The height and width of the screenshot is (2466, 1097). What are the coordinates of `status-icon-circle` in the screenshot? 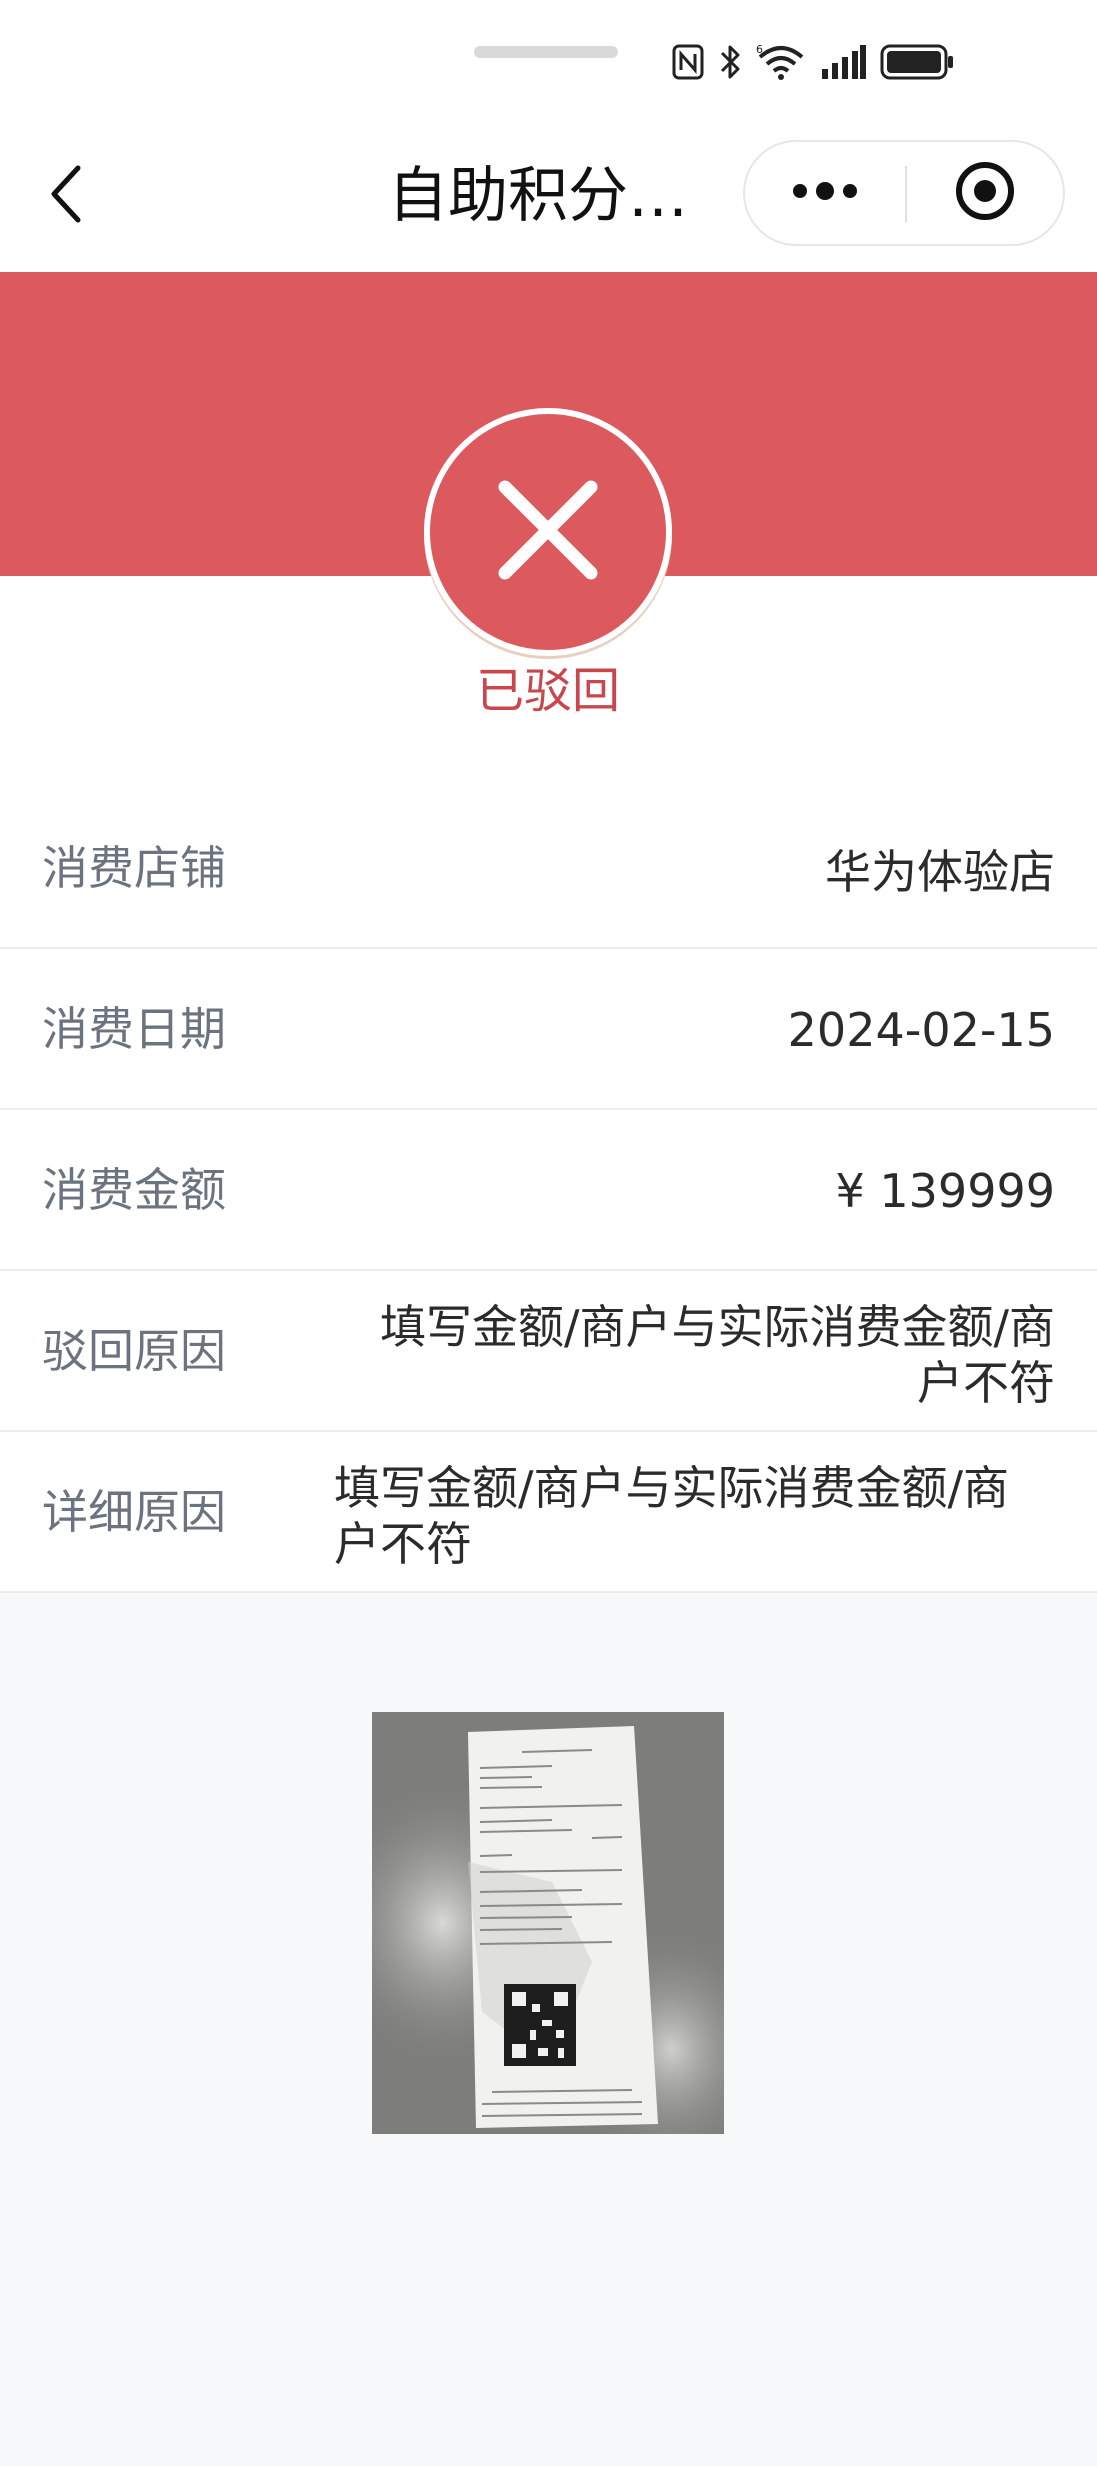 It's located at (548, 532).